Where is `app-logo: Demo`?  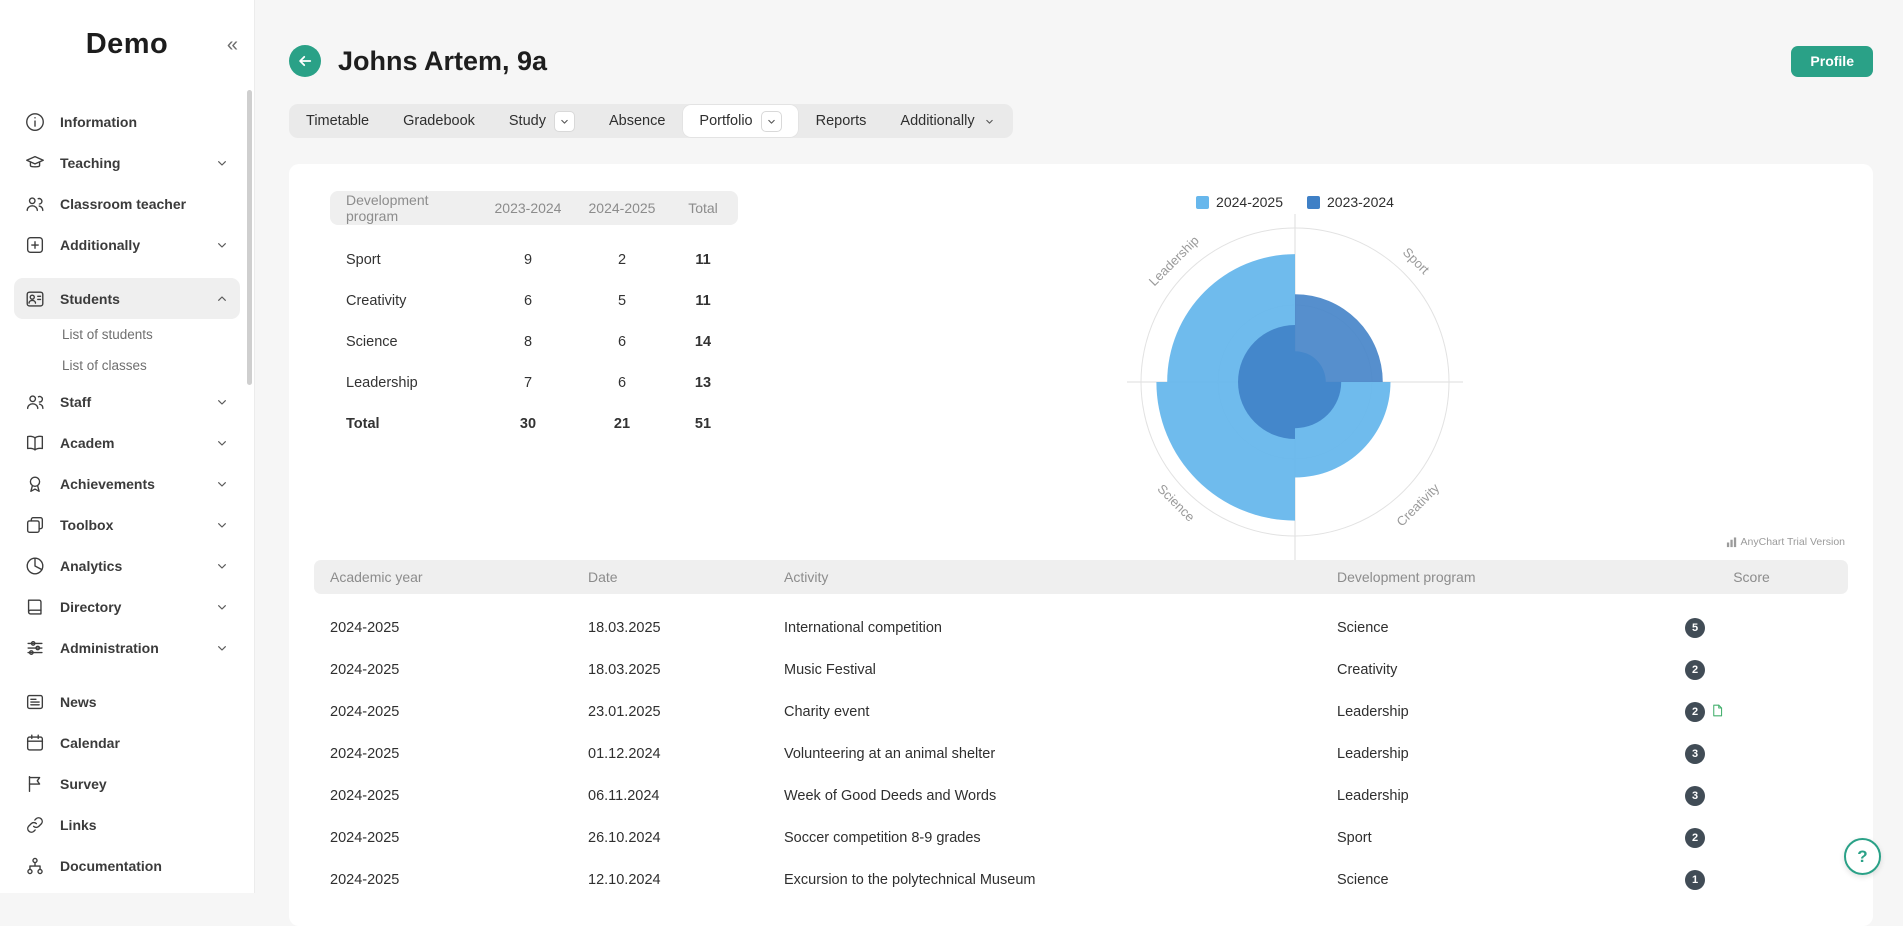 app-logo: Demo is located at coordinates (127, 44).